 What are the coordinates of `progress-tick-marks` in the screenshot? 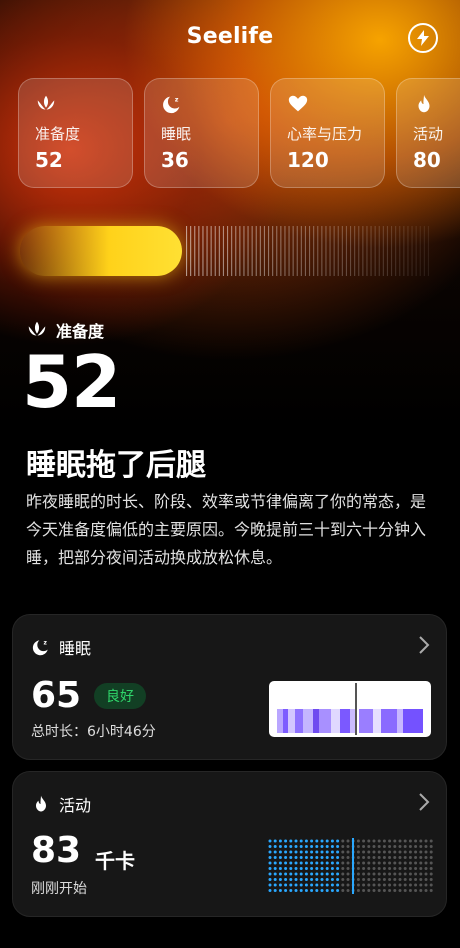 It's located at (307, 251).